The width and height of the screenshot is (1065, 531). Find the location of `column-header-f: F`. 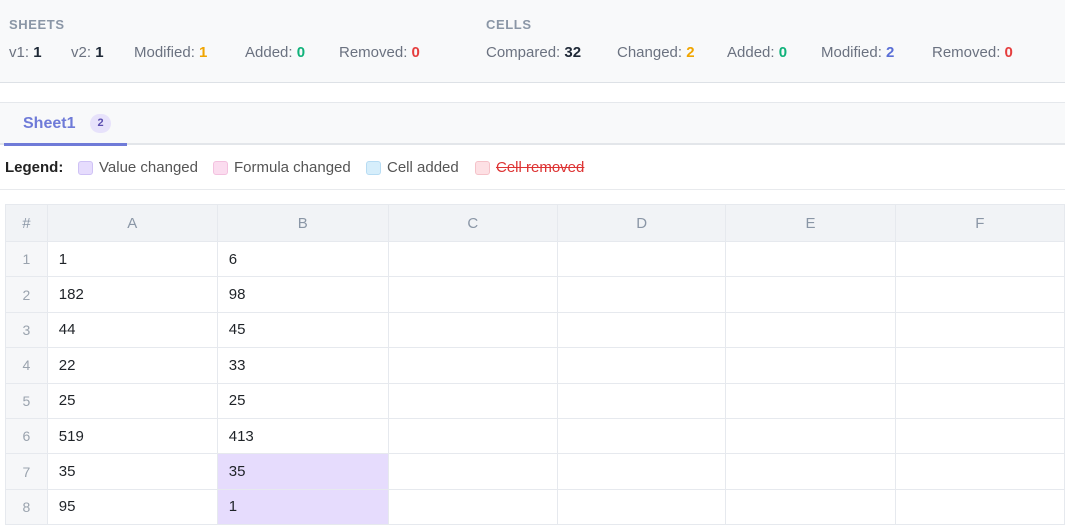

column-header-f: F is located at coordinates (979, 223).